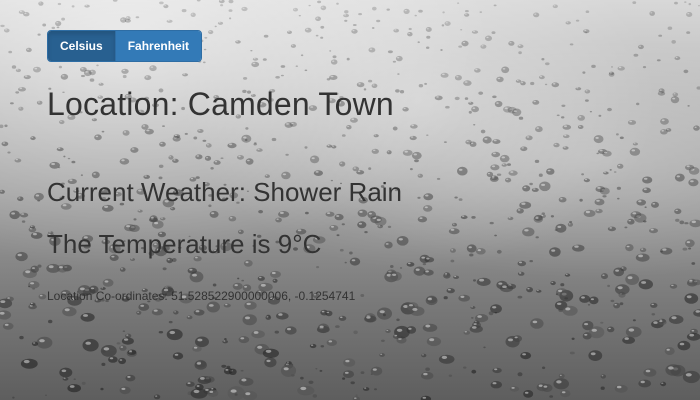  I want to click on celsius-button: Celsius, so click(81, 46).